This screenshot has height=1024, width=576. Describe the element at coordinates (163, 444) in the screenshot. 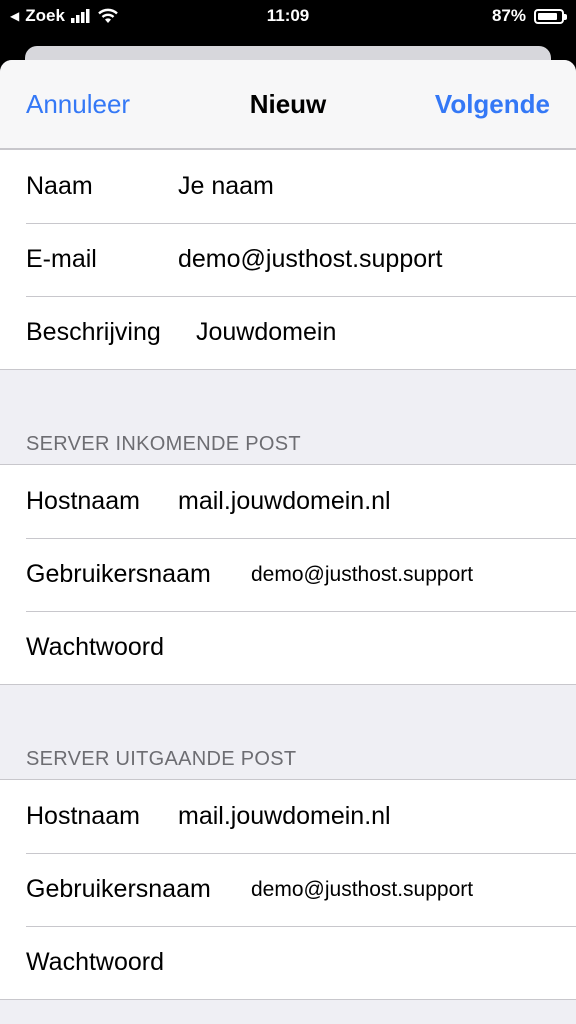

I see `incoming-server-header: SERVER INKOMENDE POST` at that location.